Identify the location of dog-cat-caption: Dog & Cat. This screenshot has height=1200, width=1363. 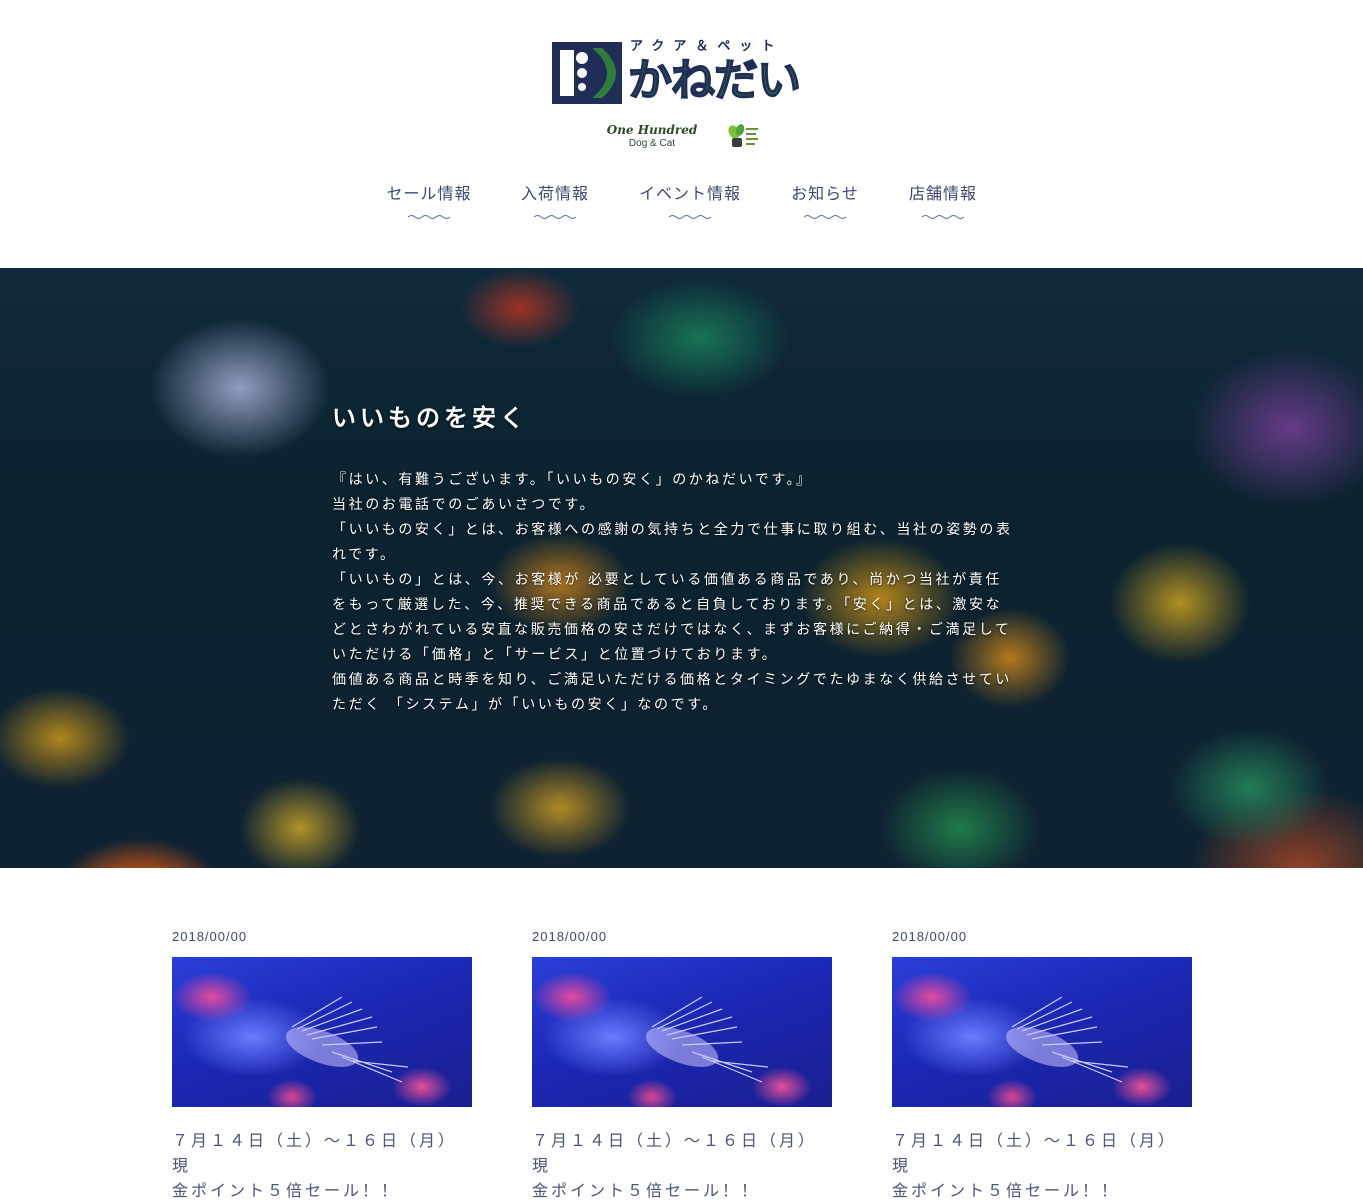
(652, 143).